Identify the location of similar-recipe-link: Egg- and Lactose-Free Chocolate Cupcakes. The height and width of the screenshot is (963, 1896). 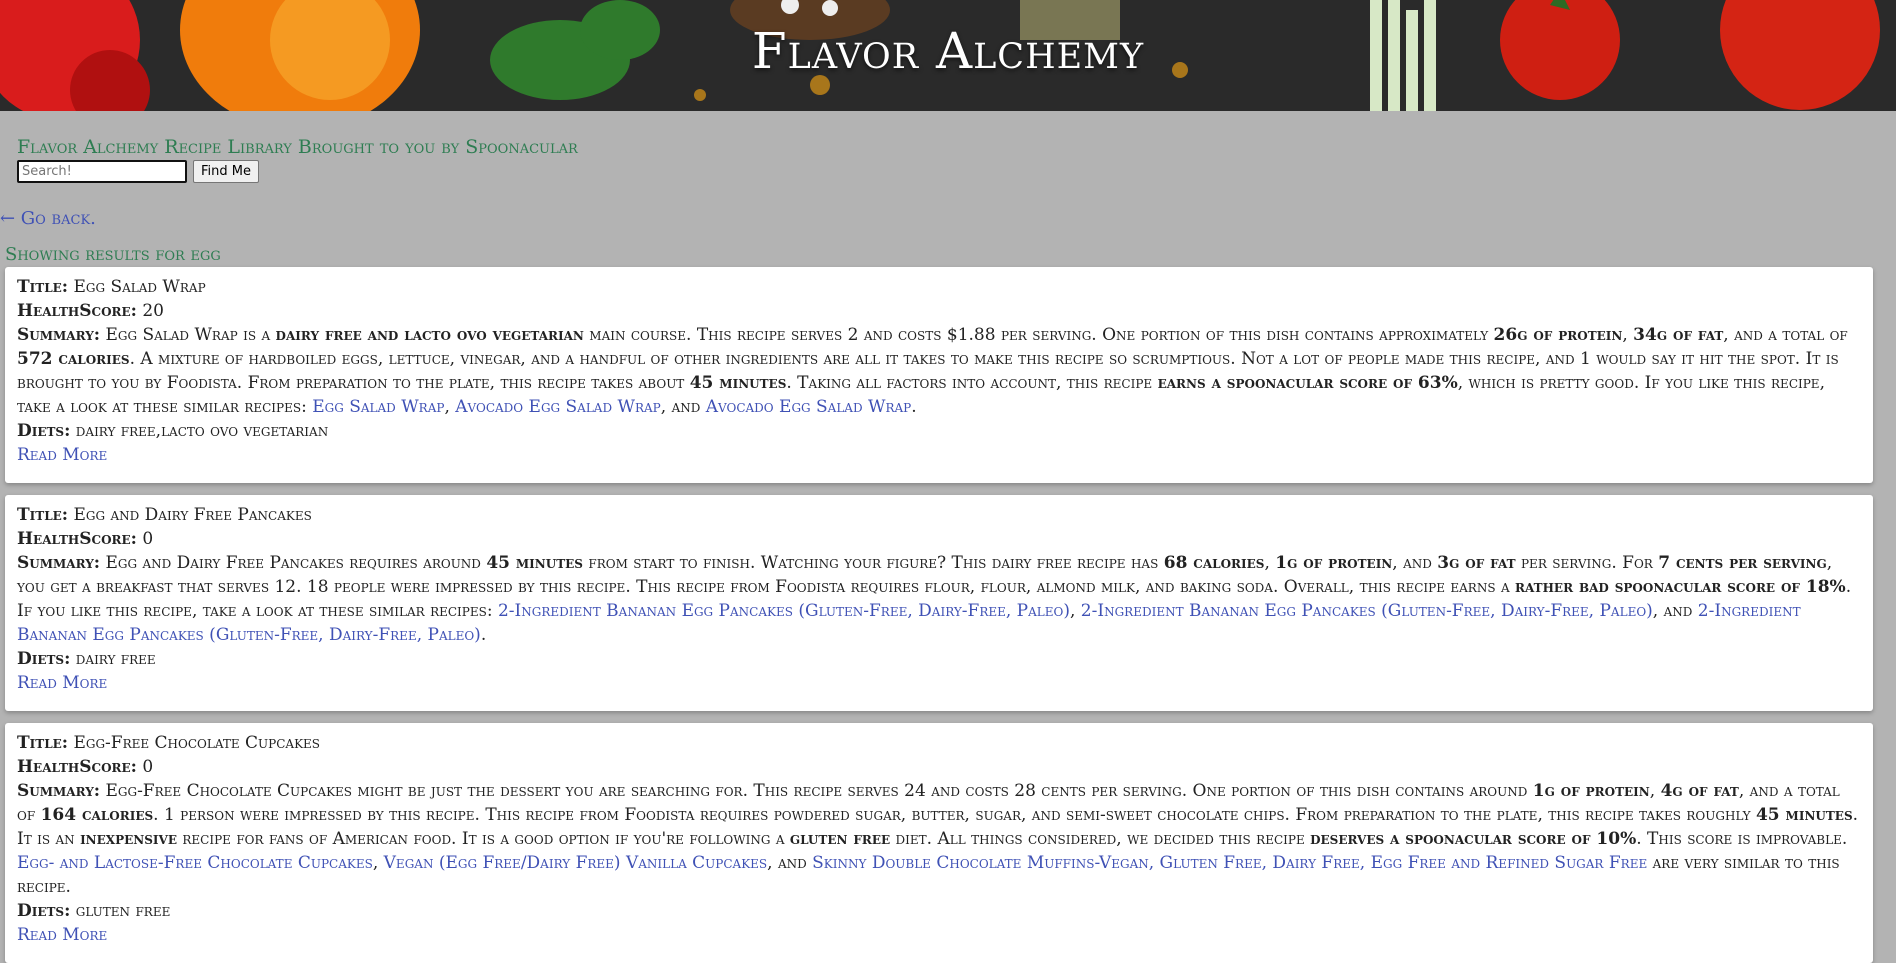
(195, 863).